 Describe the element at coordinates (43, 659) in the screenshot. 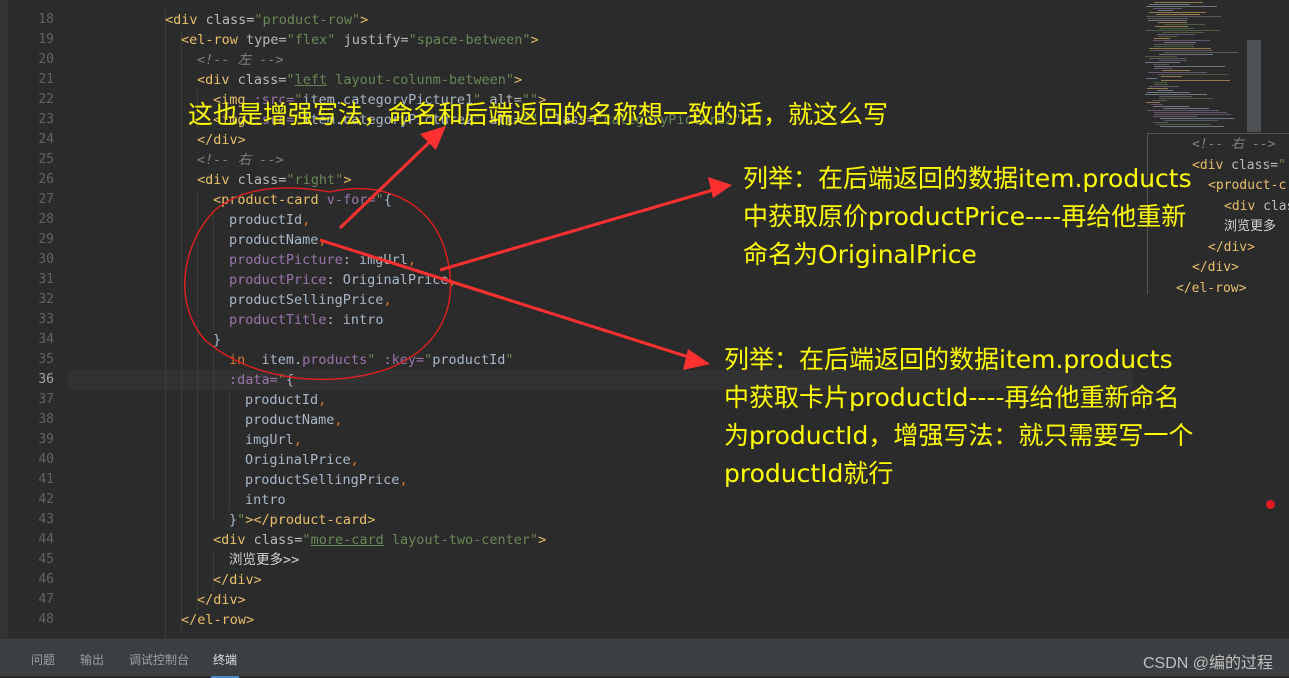

I see `tab-problems: 问题` at that location.